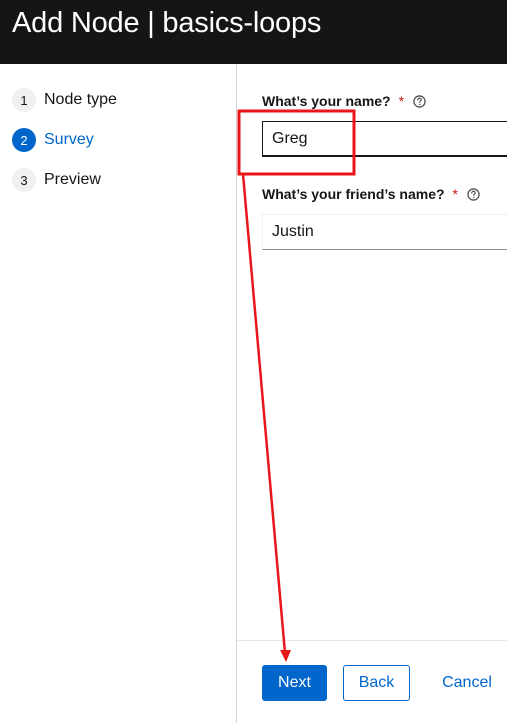 The image size is (507, 723). Describe the element at coordinates (69, 139) in the screenshot. I see `step-label: Survey` at that location.